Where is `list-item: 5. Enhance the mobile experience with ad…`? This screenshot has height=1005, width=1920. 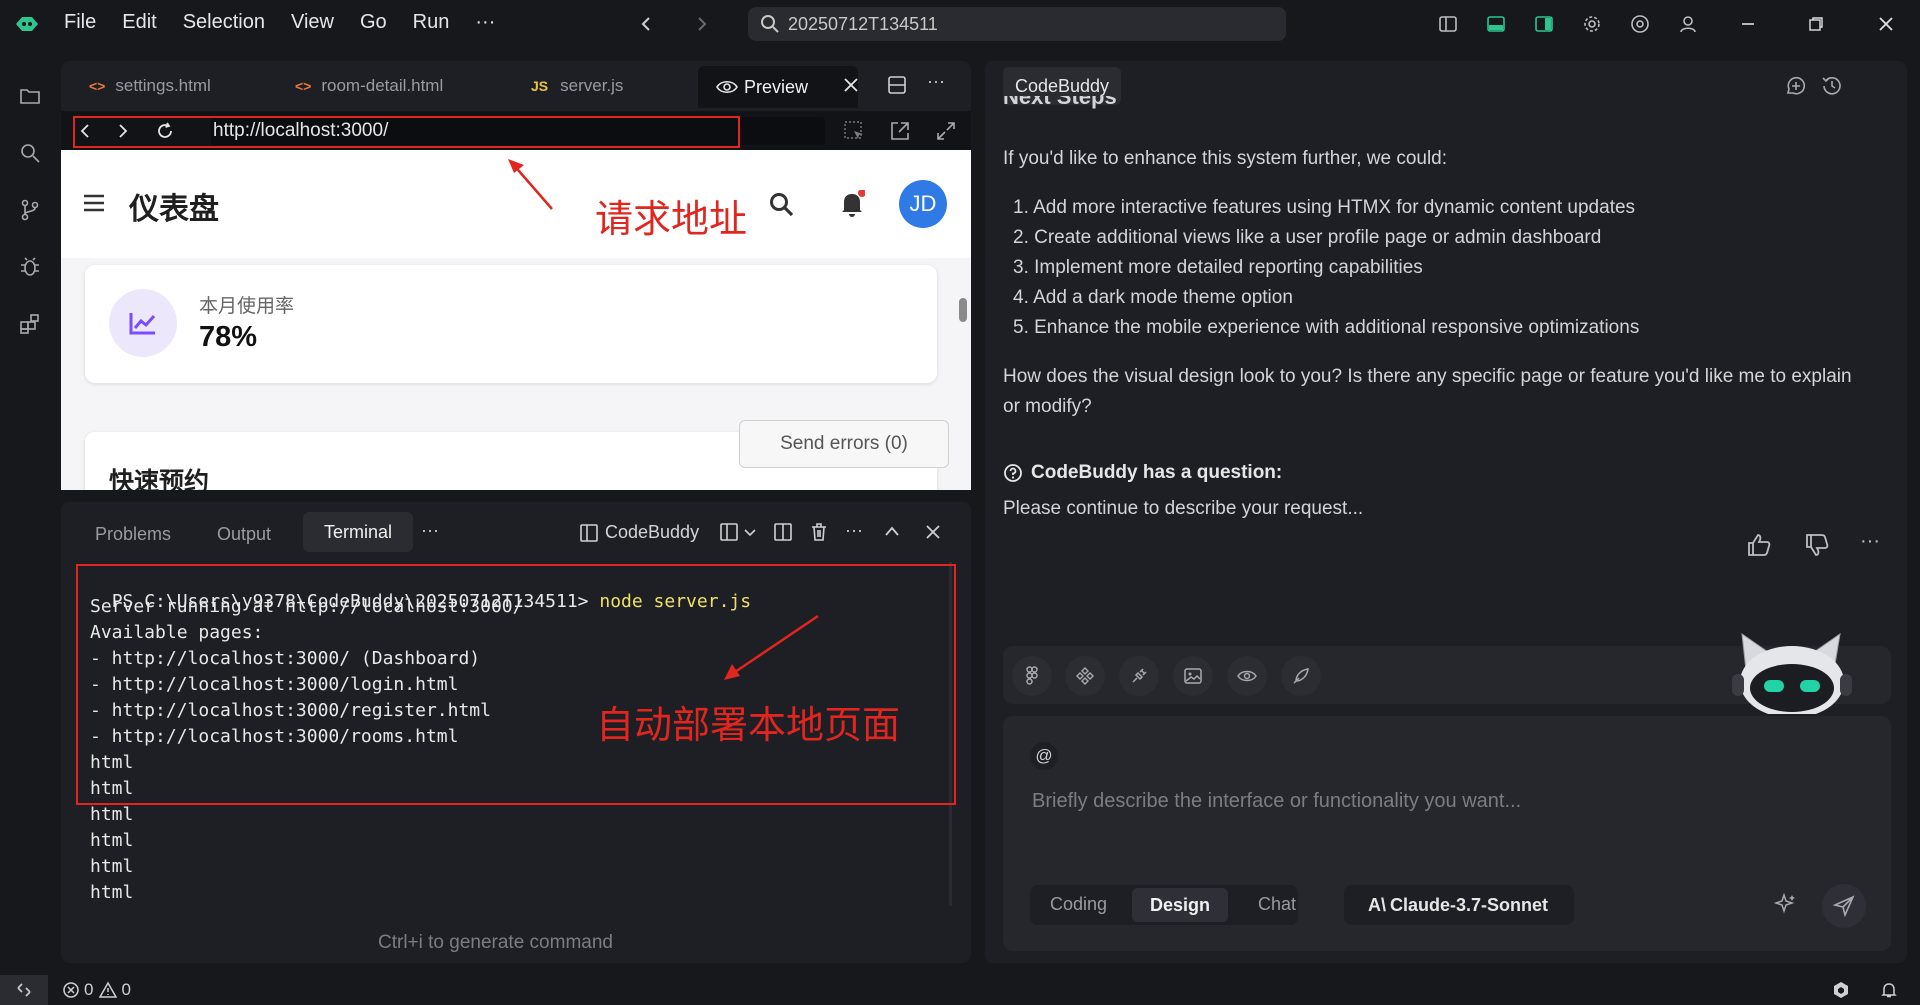 list-item: 5. Enhance the mobile experience with ad… is located at coordinates (1326, 327).